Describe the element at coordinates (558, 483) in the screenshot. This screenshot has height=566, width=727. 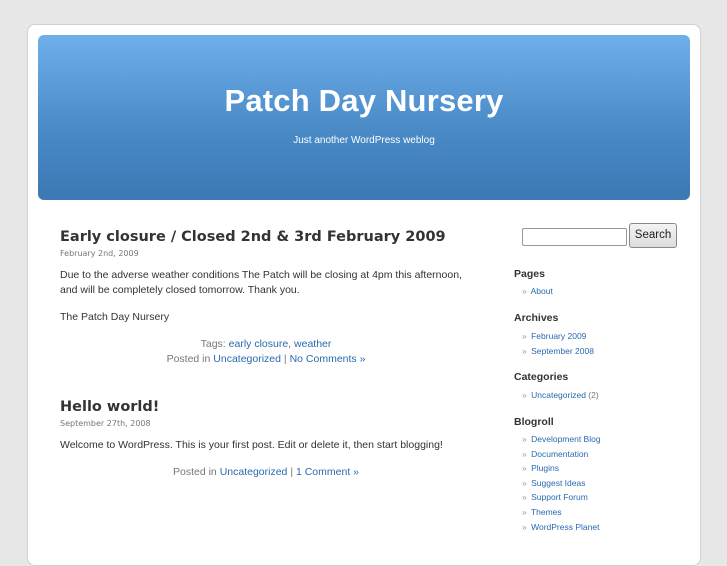
I see `blogroll-link: Suggest Ideas` at that location.